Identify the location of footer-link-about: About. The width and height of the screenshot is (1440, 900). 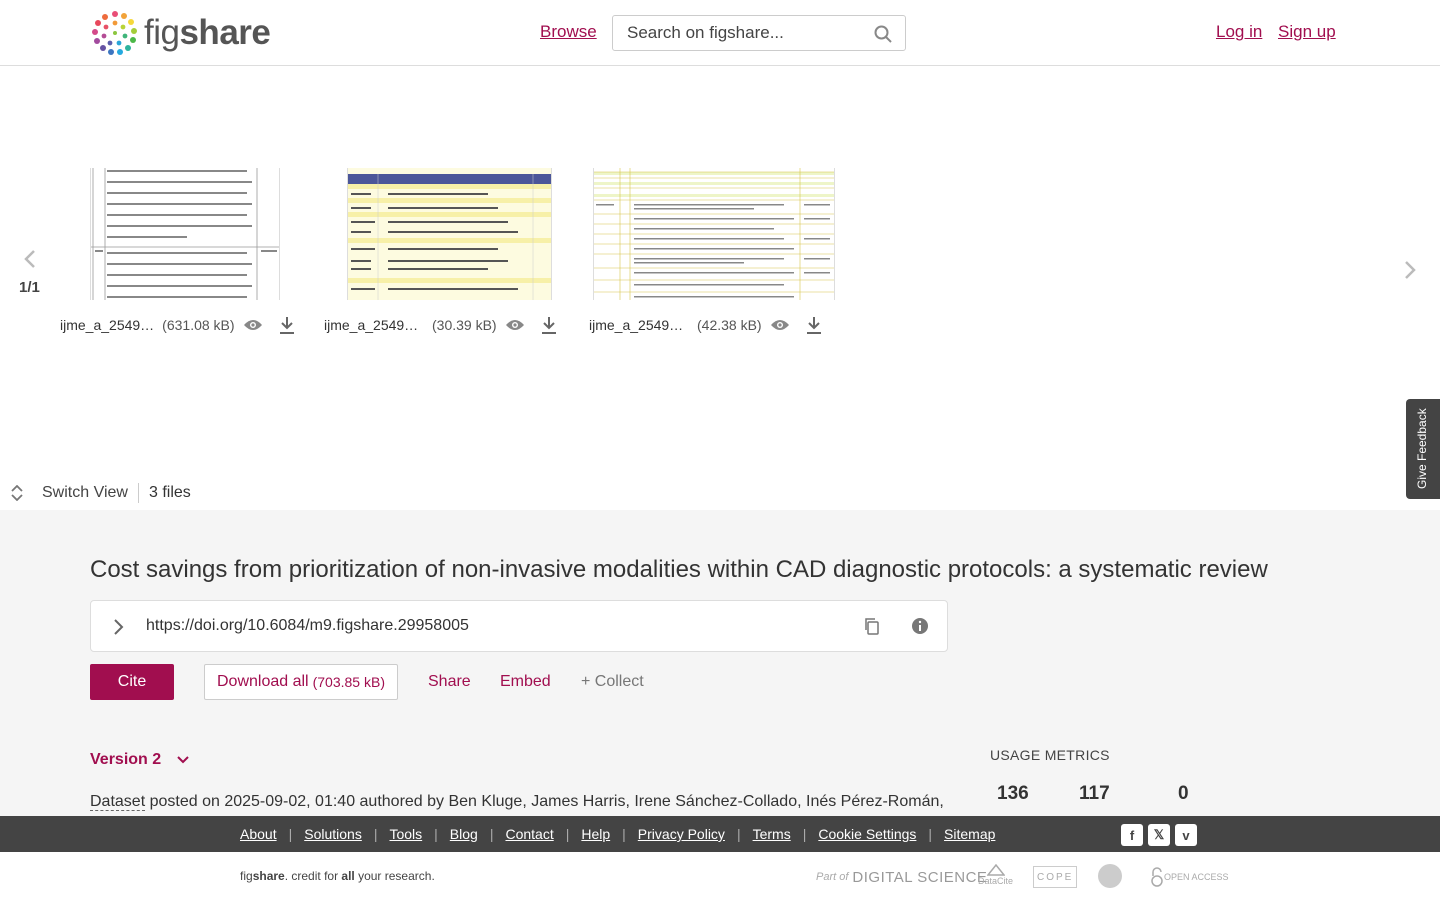
(258, 834).